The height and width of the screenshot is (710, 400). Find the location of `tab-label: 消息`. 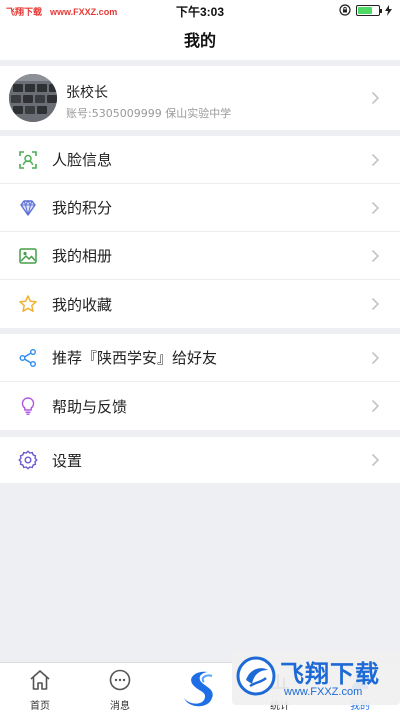

tab-label: 消息 is located at coordinates (120, 705).